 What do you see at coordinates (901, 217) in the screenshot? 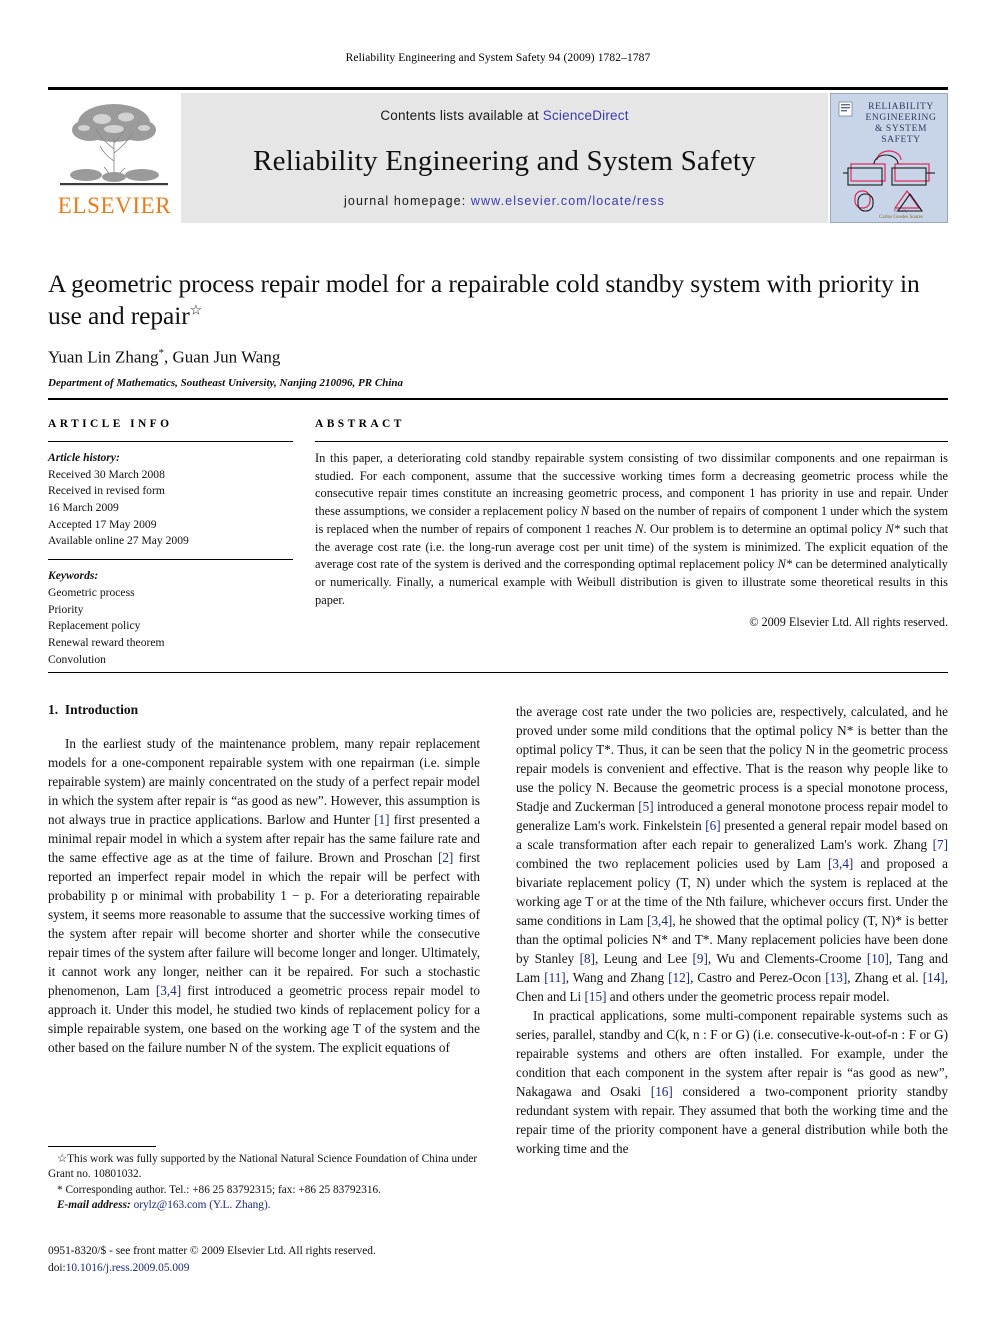
I see `svg-text: Carlos Guedes Soares` at bounding box center [901, 217].